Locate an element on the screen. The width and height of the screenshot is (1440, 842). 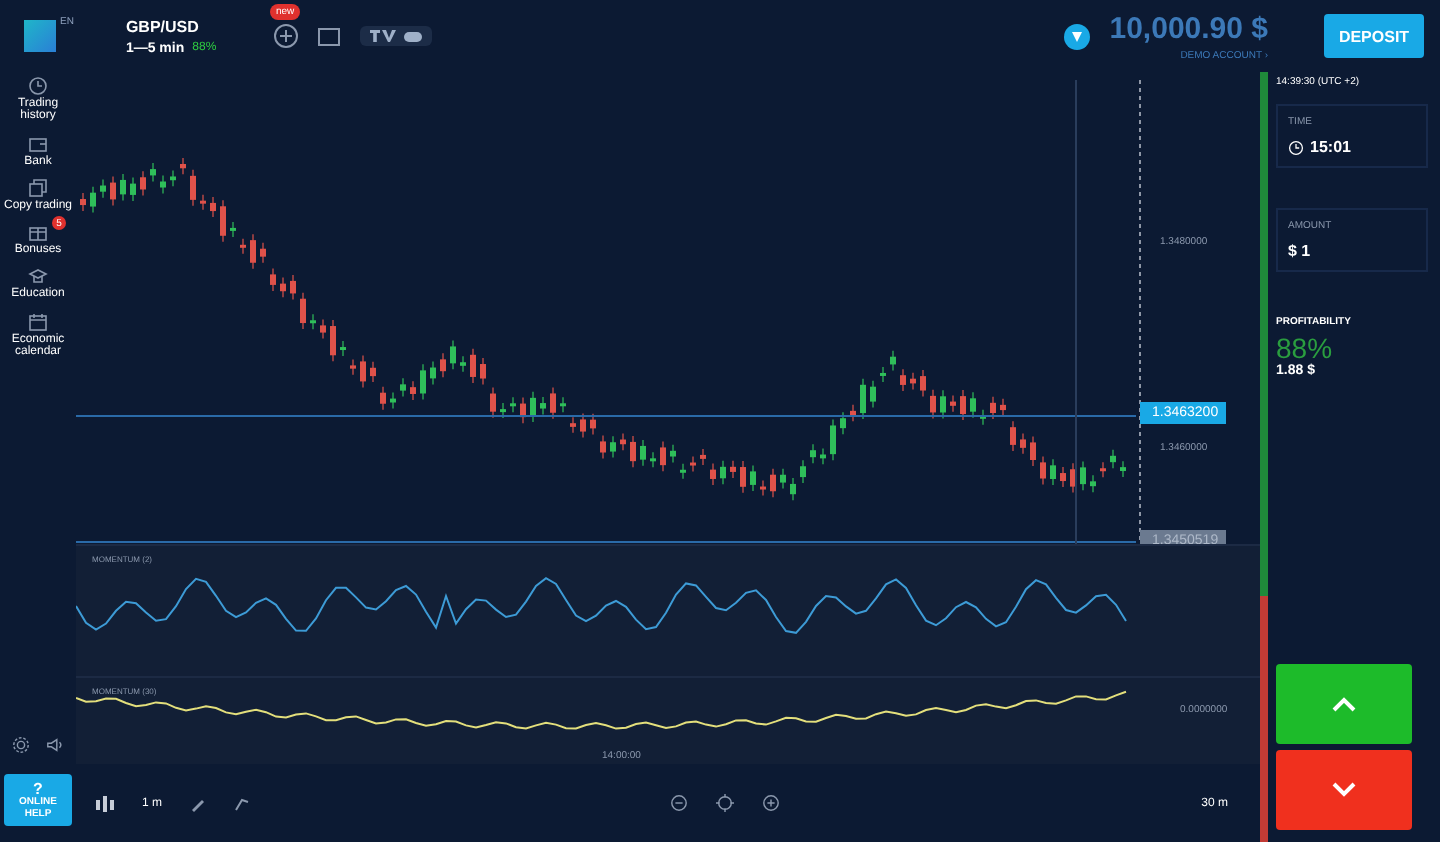
asset-name: GBP/USD is located at coordinates (189, 26).